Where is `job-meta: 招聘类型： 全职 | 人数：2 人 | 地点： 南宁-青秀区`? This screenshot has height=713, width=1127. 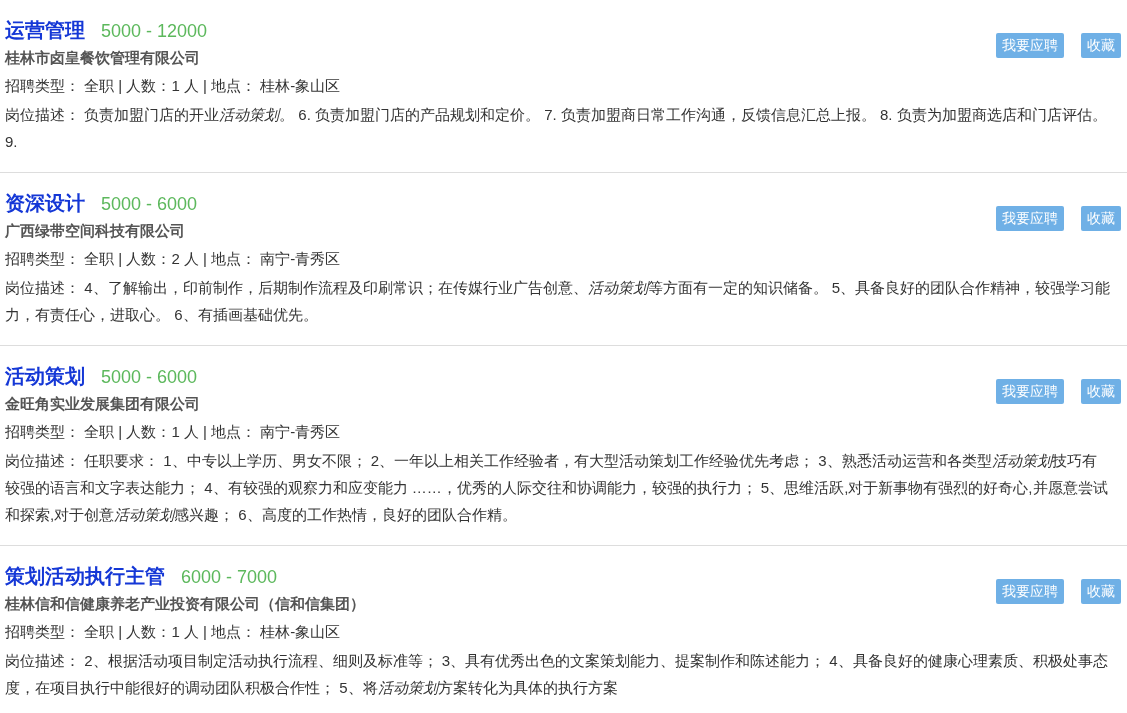
job-meta: 招聘类型： 全职 | 人数：2 人 | 地点： 南宁-青秀区 is located at coordinates (173, 259).